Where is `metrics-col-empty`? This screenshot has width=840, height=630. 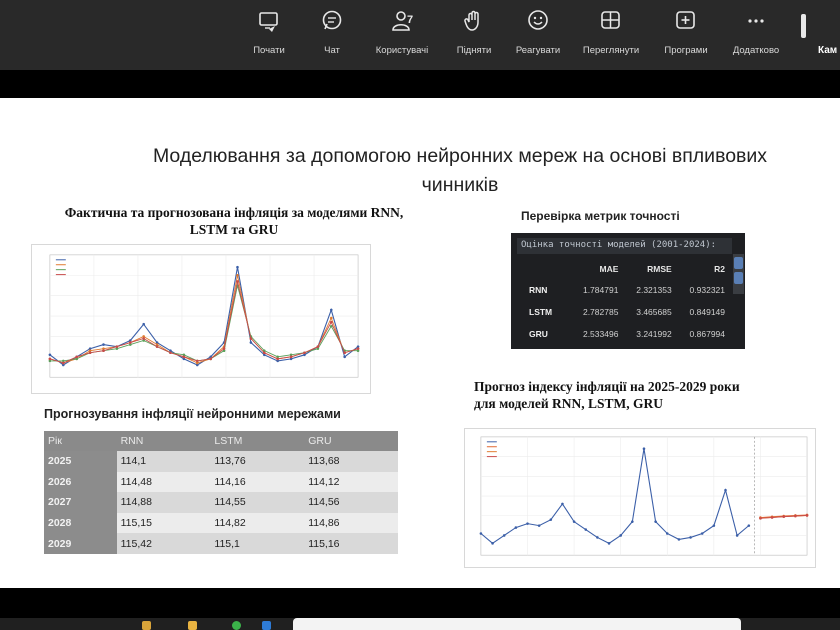 metrics-col-empty is located at coordinates (544, 269).